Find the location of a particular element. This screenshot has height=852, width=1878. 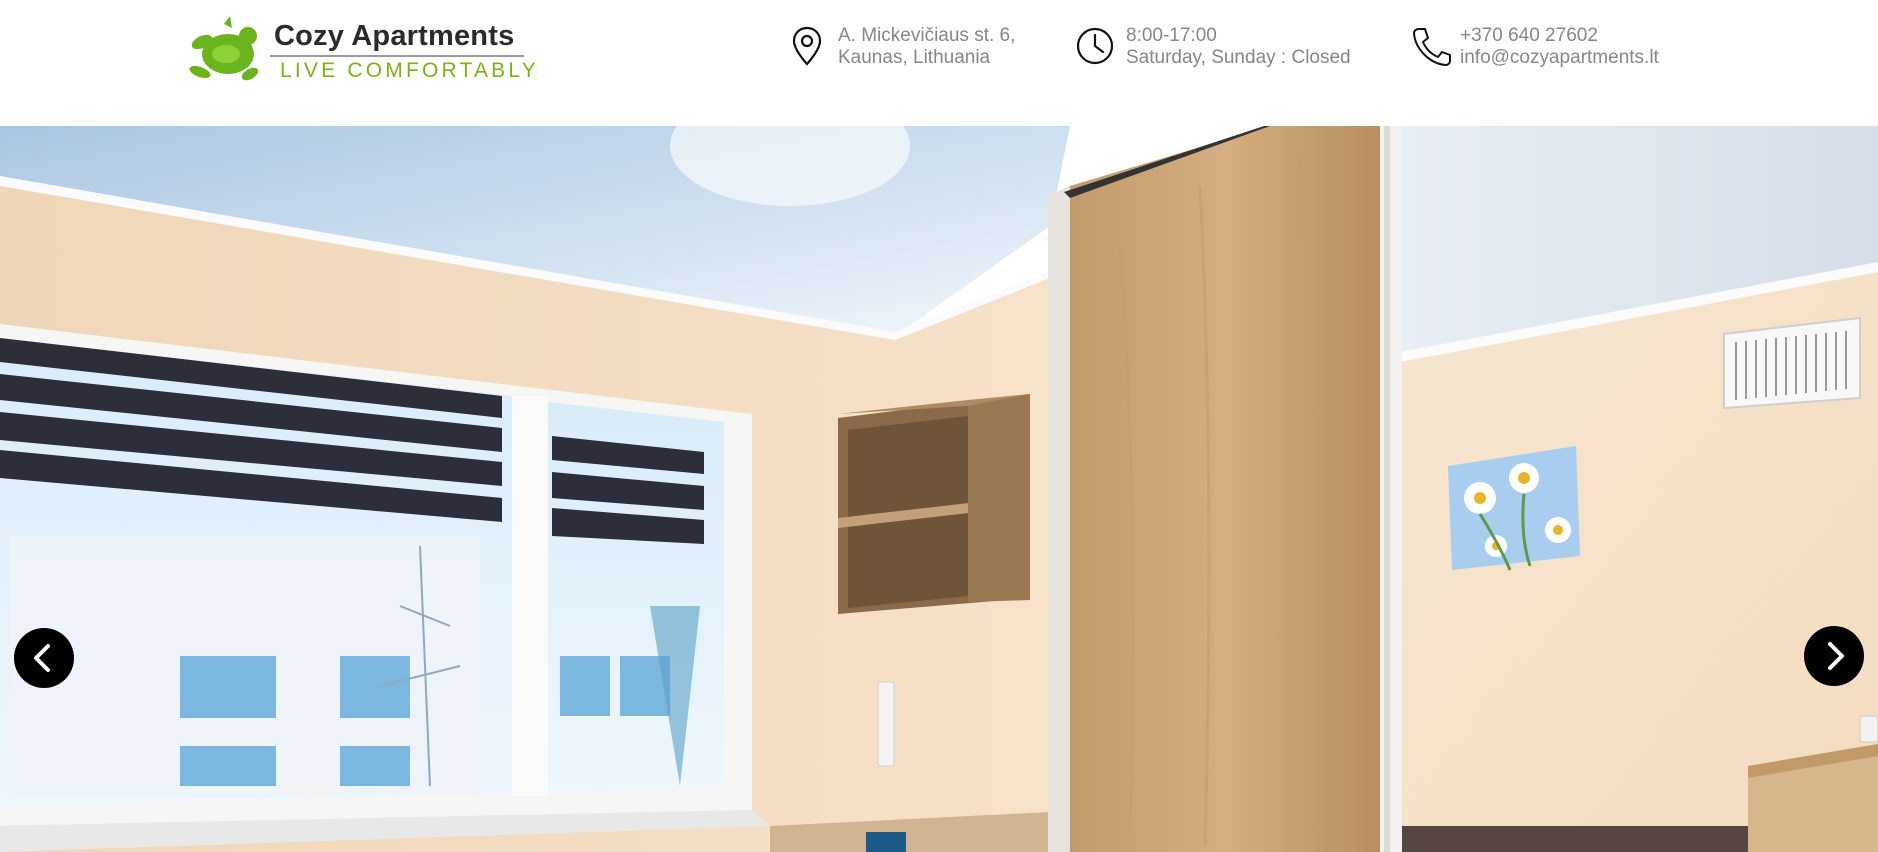

turtle-logo-icon is located at coordinates (224, 48).